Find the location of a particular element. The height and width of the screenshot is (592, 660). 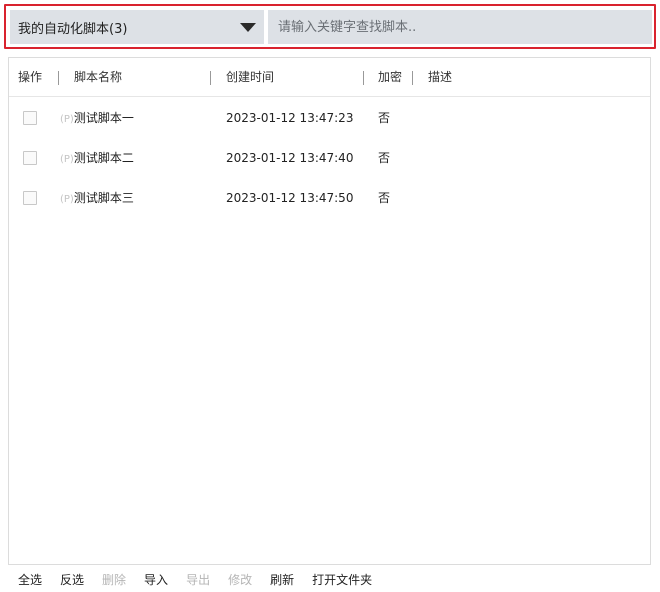

script-name-cell: (P)测试脚本一 is located at coordinates (97, 118).